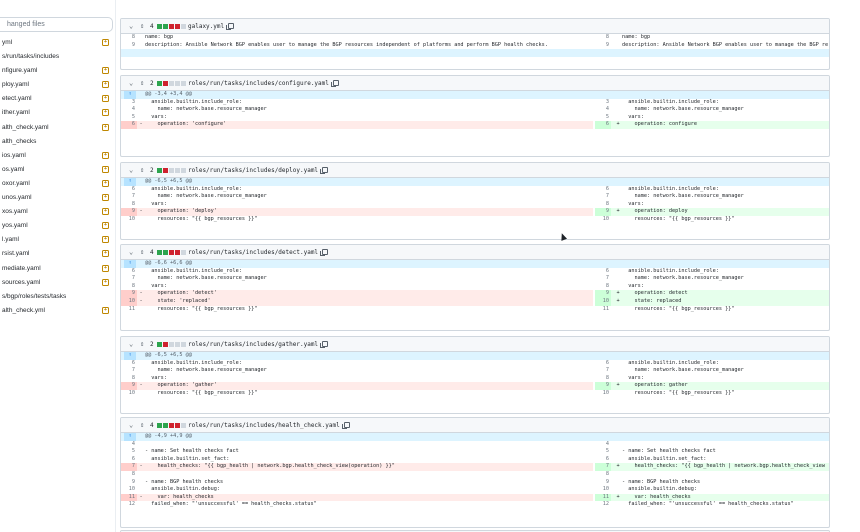  What do you see at coordinates (258, 344) in the screenshot?
I see `file-path: roles/run/tasks/includes/gather.yaml` at bounding box center [258, 344].